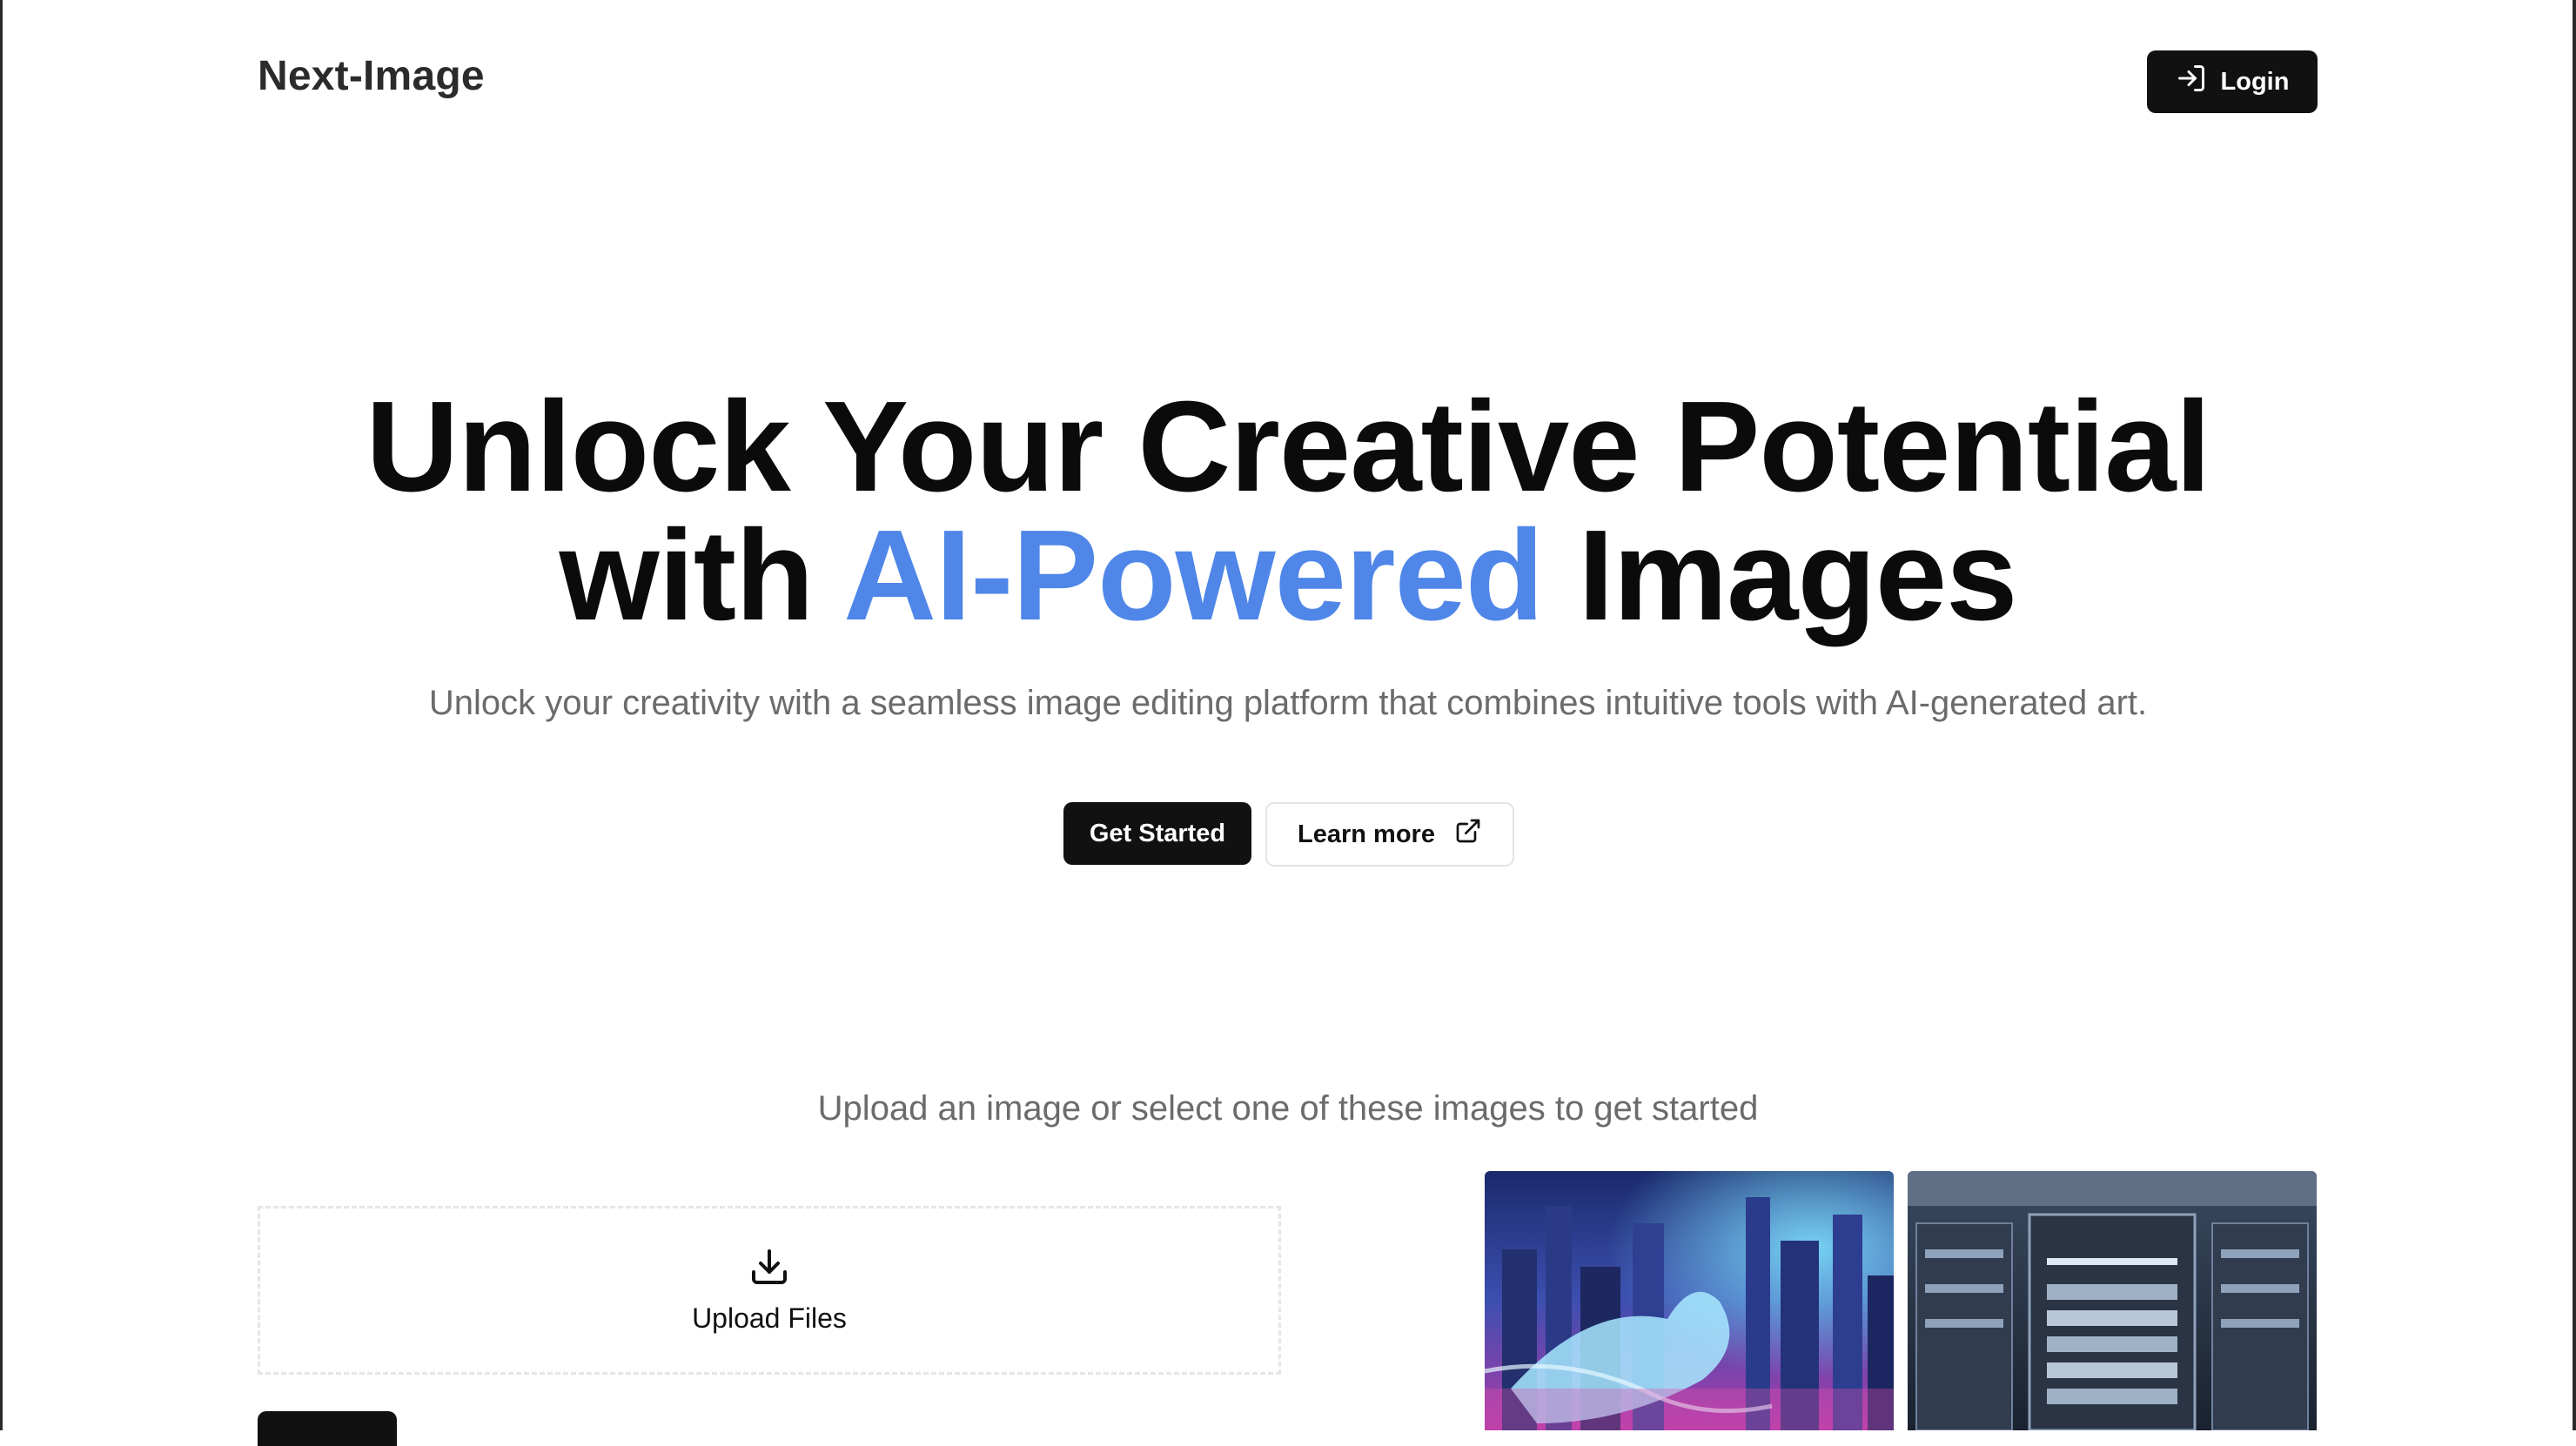 The image size is (2576, 1446). I want to click on hero-cta-row: Get Started Learn more, so click(1288, 834).